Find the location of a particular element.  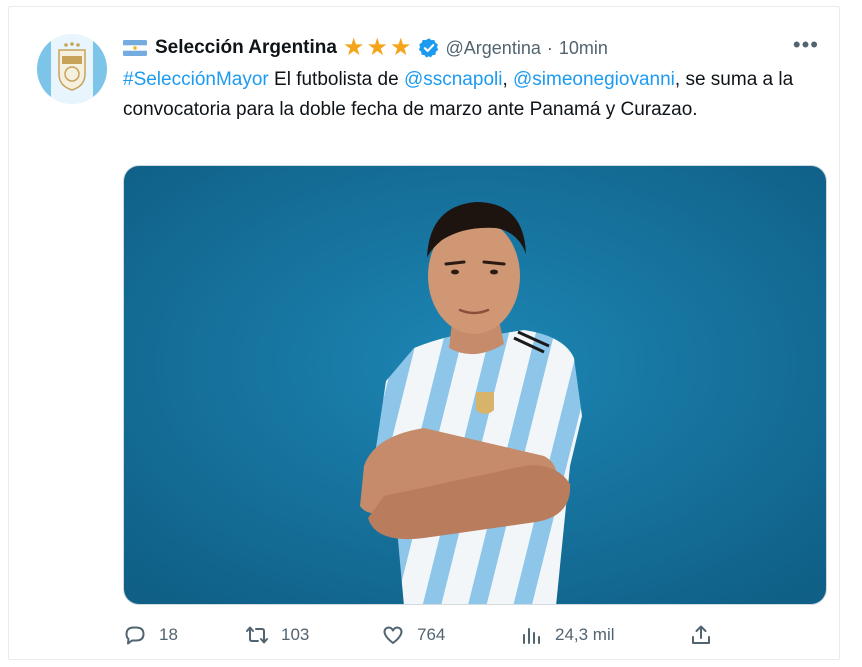

mention-link-napoli: @sscnapoli is located at coordinates (453, 79).